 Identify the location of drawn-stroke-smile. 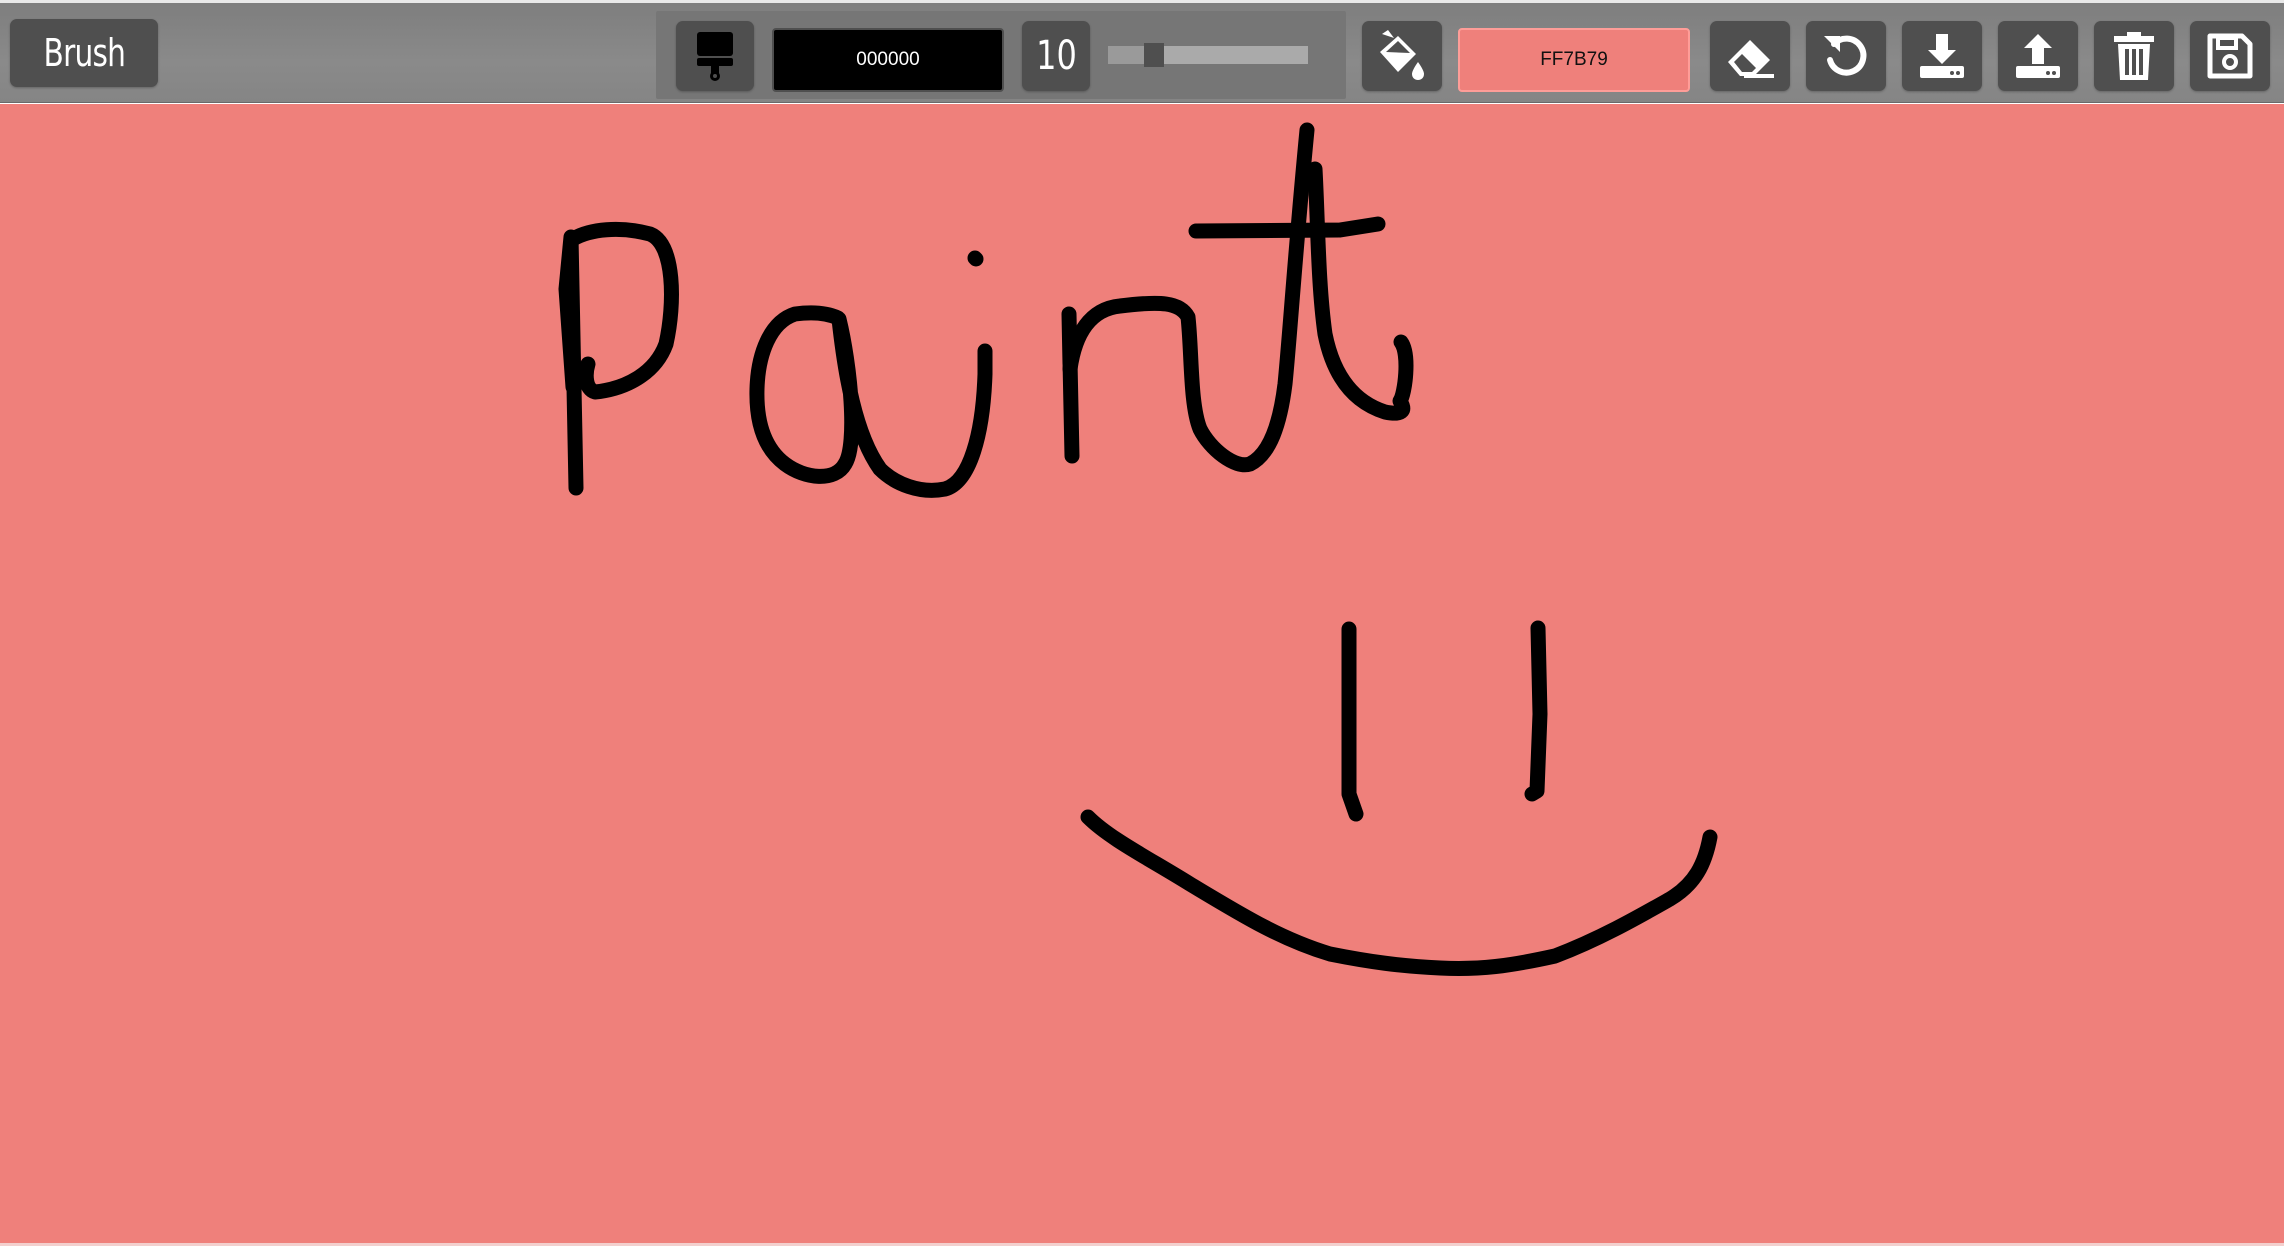
(1399, 892).